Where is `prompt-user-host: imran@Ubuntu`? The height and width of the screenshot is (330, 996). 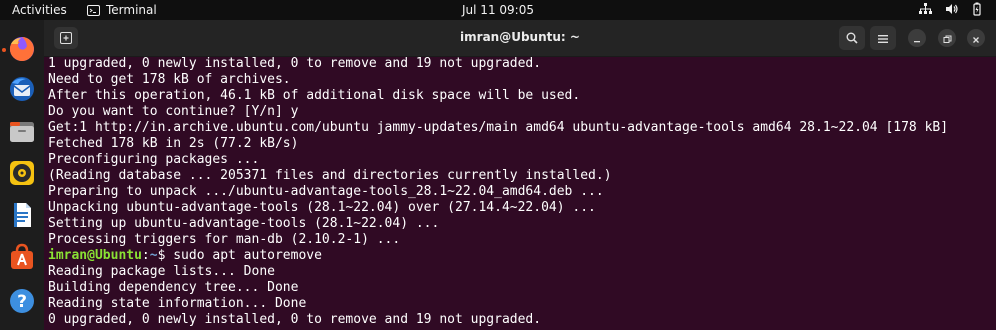
prompt-user-host: imran@Ubuntu is located at coordinates (95, 255).